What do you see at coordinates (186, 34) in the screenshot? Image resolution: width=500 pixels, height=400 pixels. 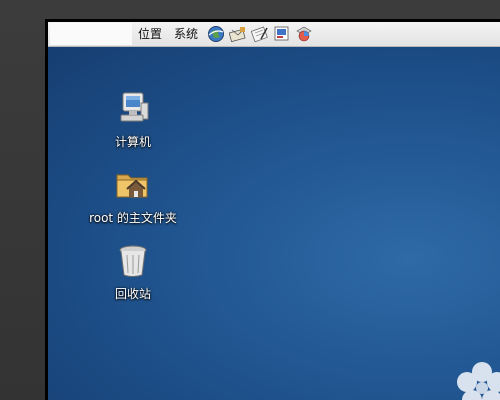 I see `menu-system: 系统` at bounding box center [186, 34].